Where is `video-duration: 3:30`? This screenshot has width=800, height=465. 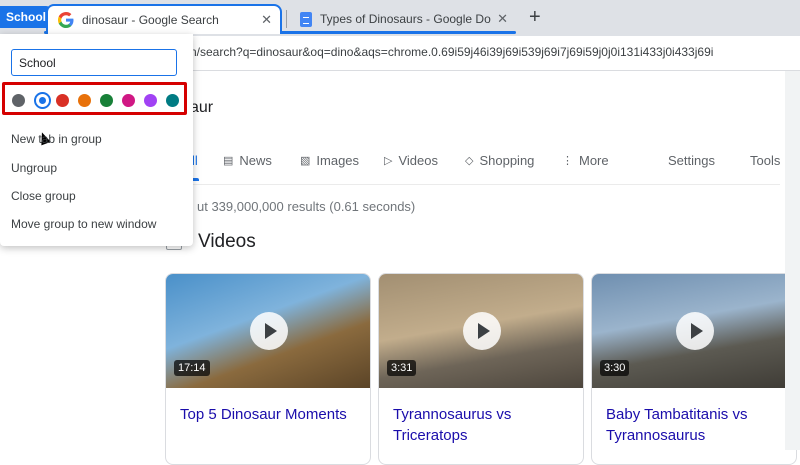
video-duration: 3:30 is located at coordinates (615, 368).